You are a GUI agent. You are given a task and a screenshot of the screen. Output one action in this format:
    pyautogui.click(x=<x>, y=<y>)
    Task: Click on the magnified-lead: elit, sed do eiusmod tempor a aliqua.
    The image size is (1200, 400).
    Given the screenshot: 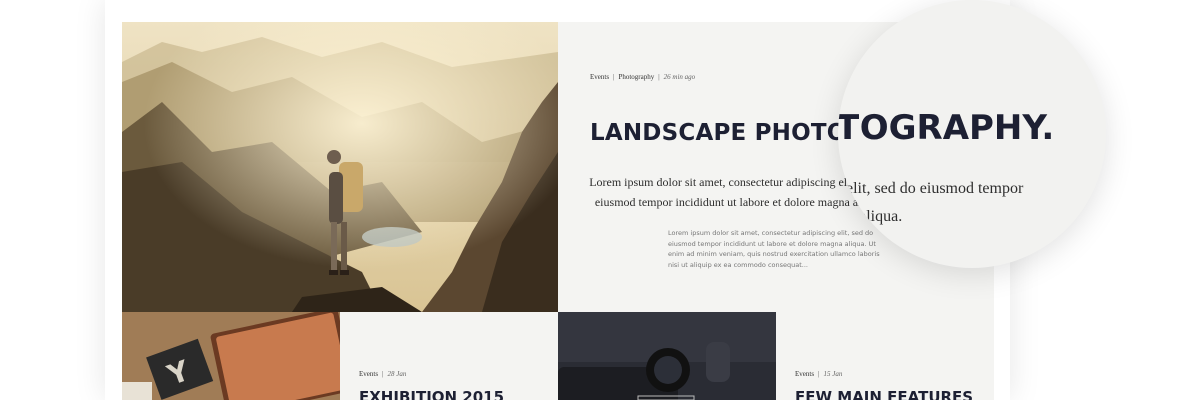 What is the action you would take?
    pyautogui.click(x=963, y=203)
    